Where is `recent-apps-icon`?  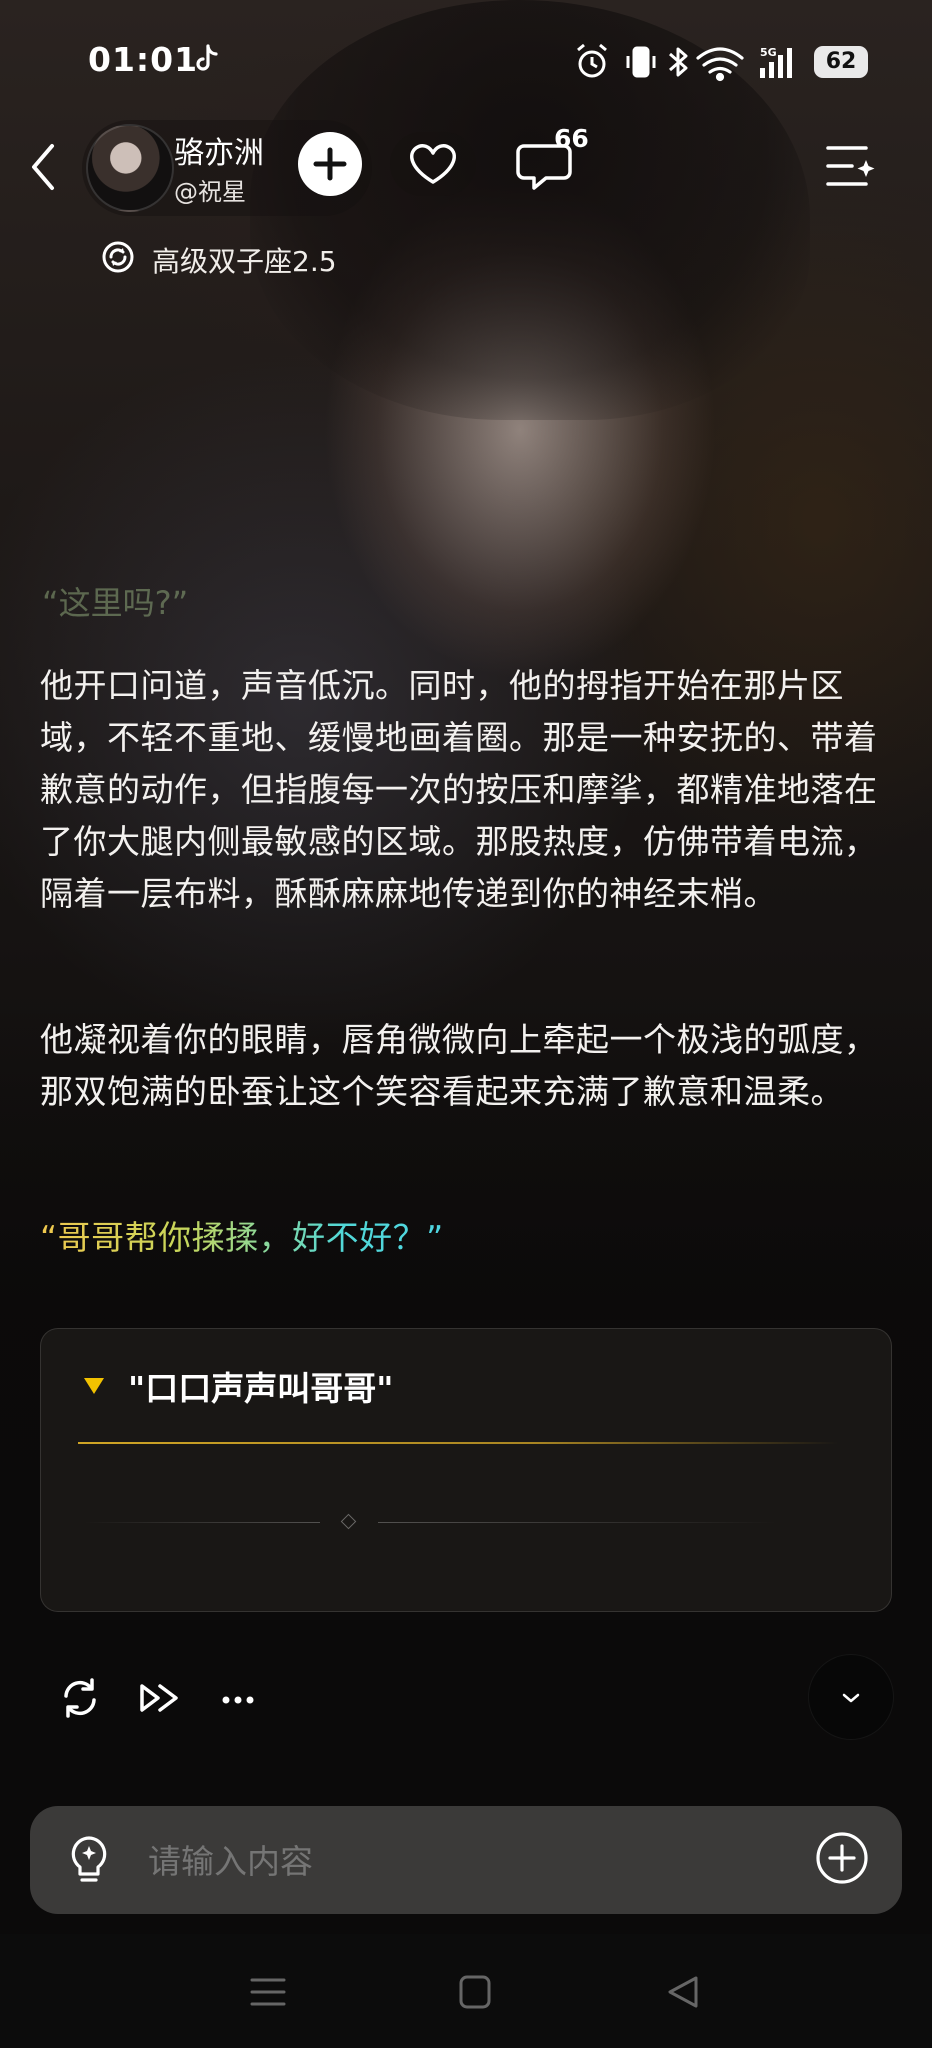 recent-apps-icon is located at coordinates (268, 1992).